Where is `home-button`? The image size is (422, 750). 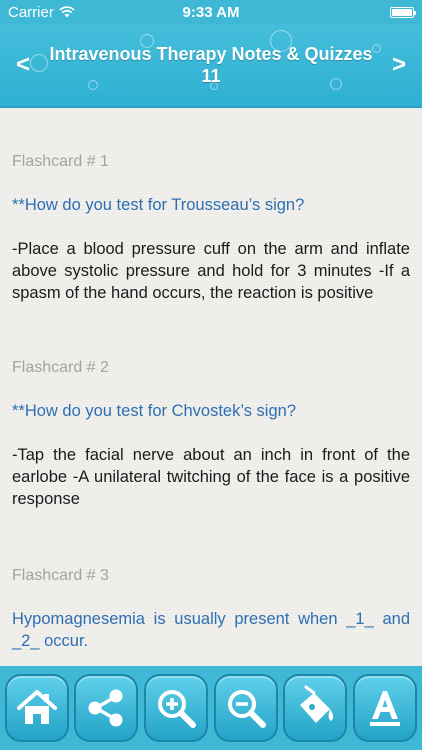 home-button is located at coordinates (36, 708).